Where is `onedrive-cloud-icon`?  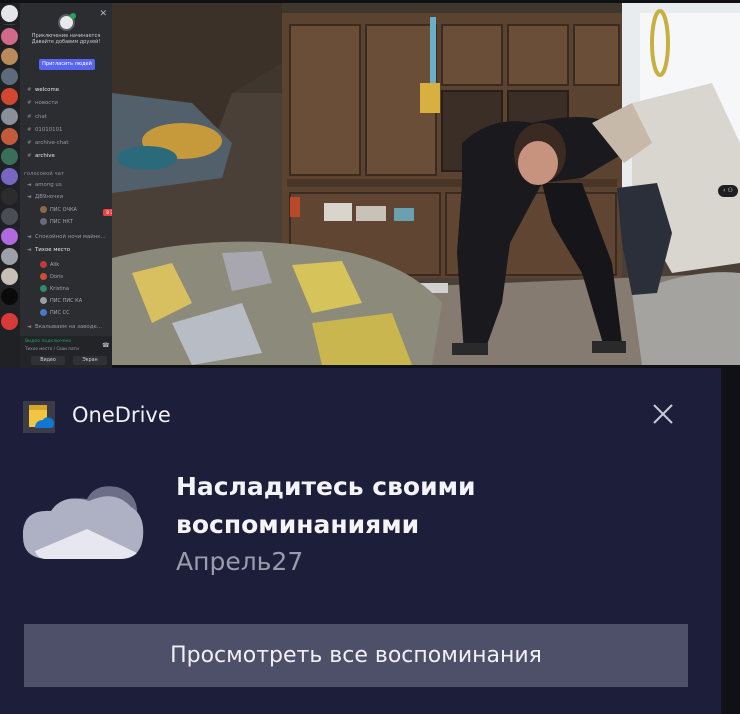 onedrive-cloud-icon is located at coordinates (84, 521).